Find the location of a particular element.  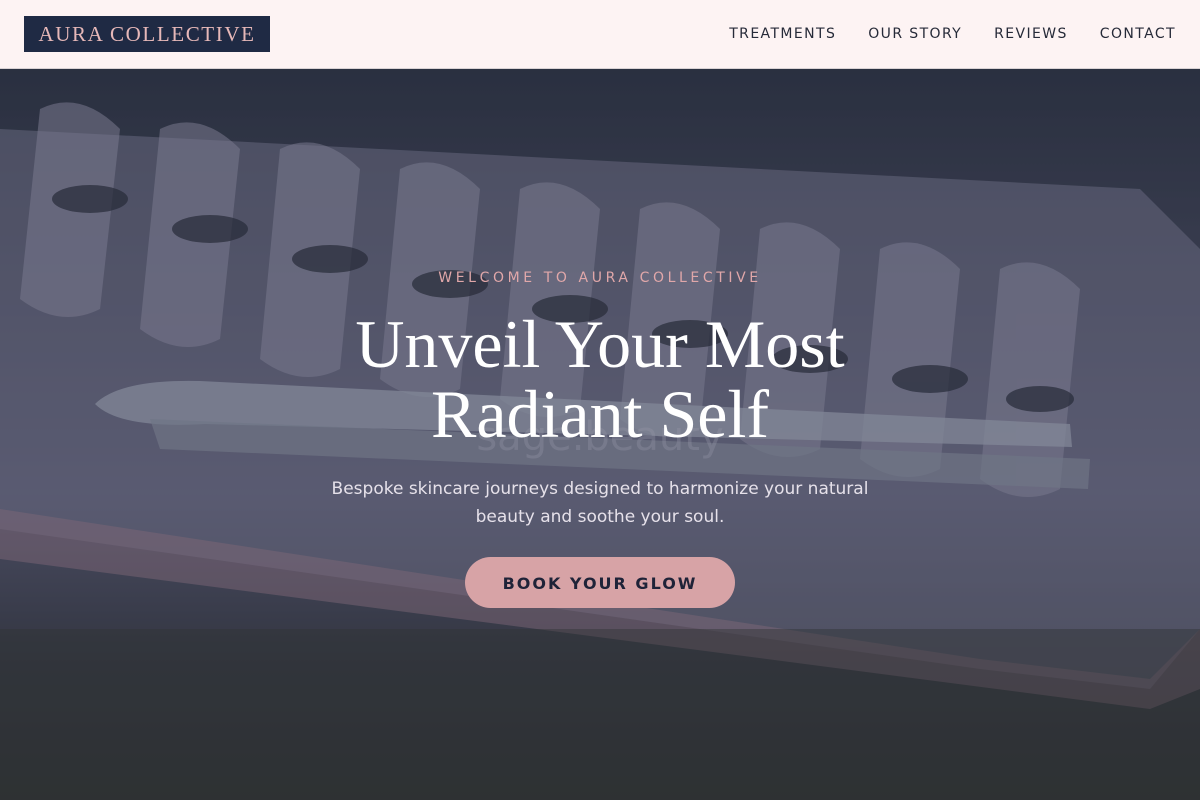

book-your-glow-button: BOOK YOUR GLOW is located at coordinates (600, 582).